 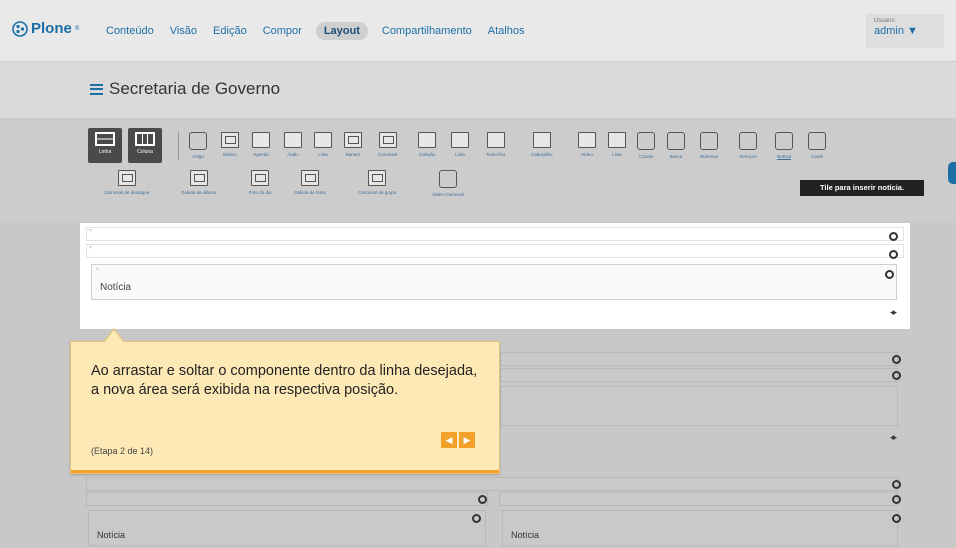 What do you see at coordinates (130, 32) in the screenshot?
I see `menu-conteudo: Conteúdo` at bounding box center [130, 32].